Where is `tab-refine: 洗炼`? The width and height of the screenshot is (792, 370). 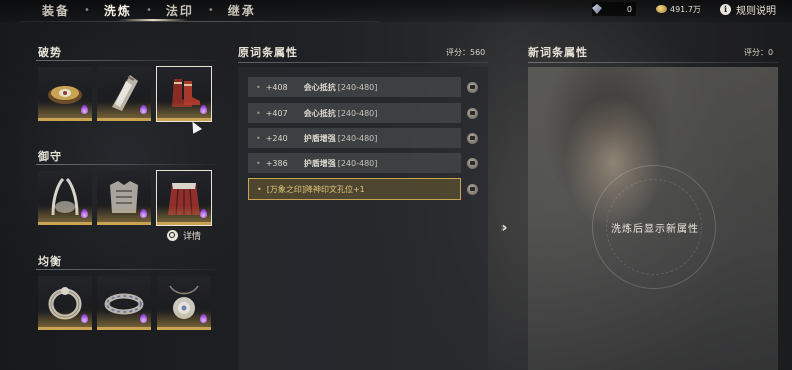 tab-refine: 洗炼 is located at coordinates (118, 10).